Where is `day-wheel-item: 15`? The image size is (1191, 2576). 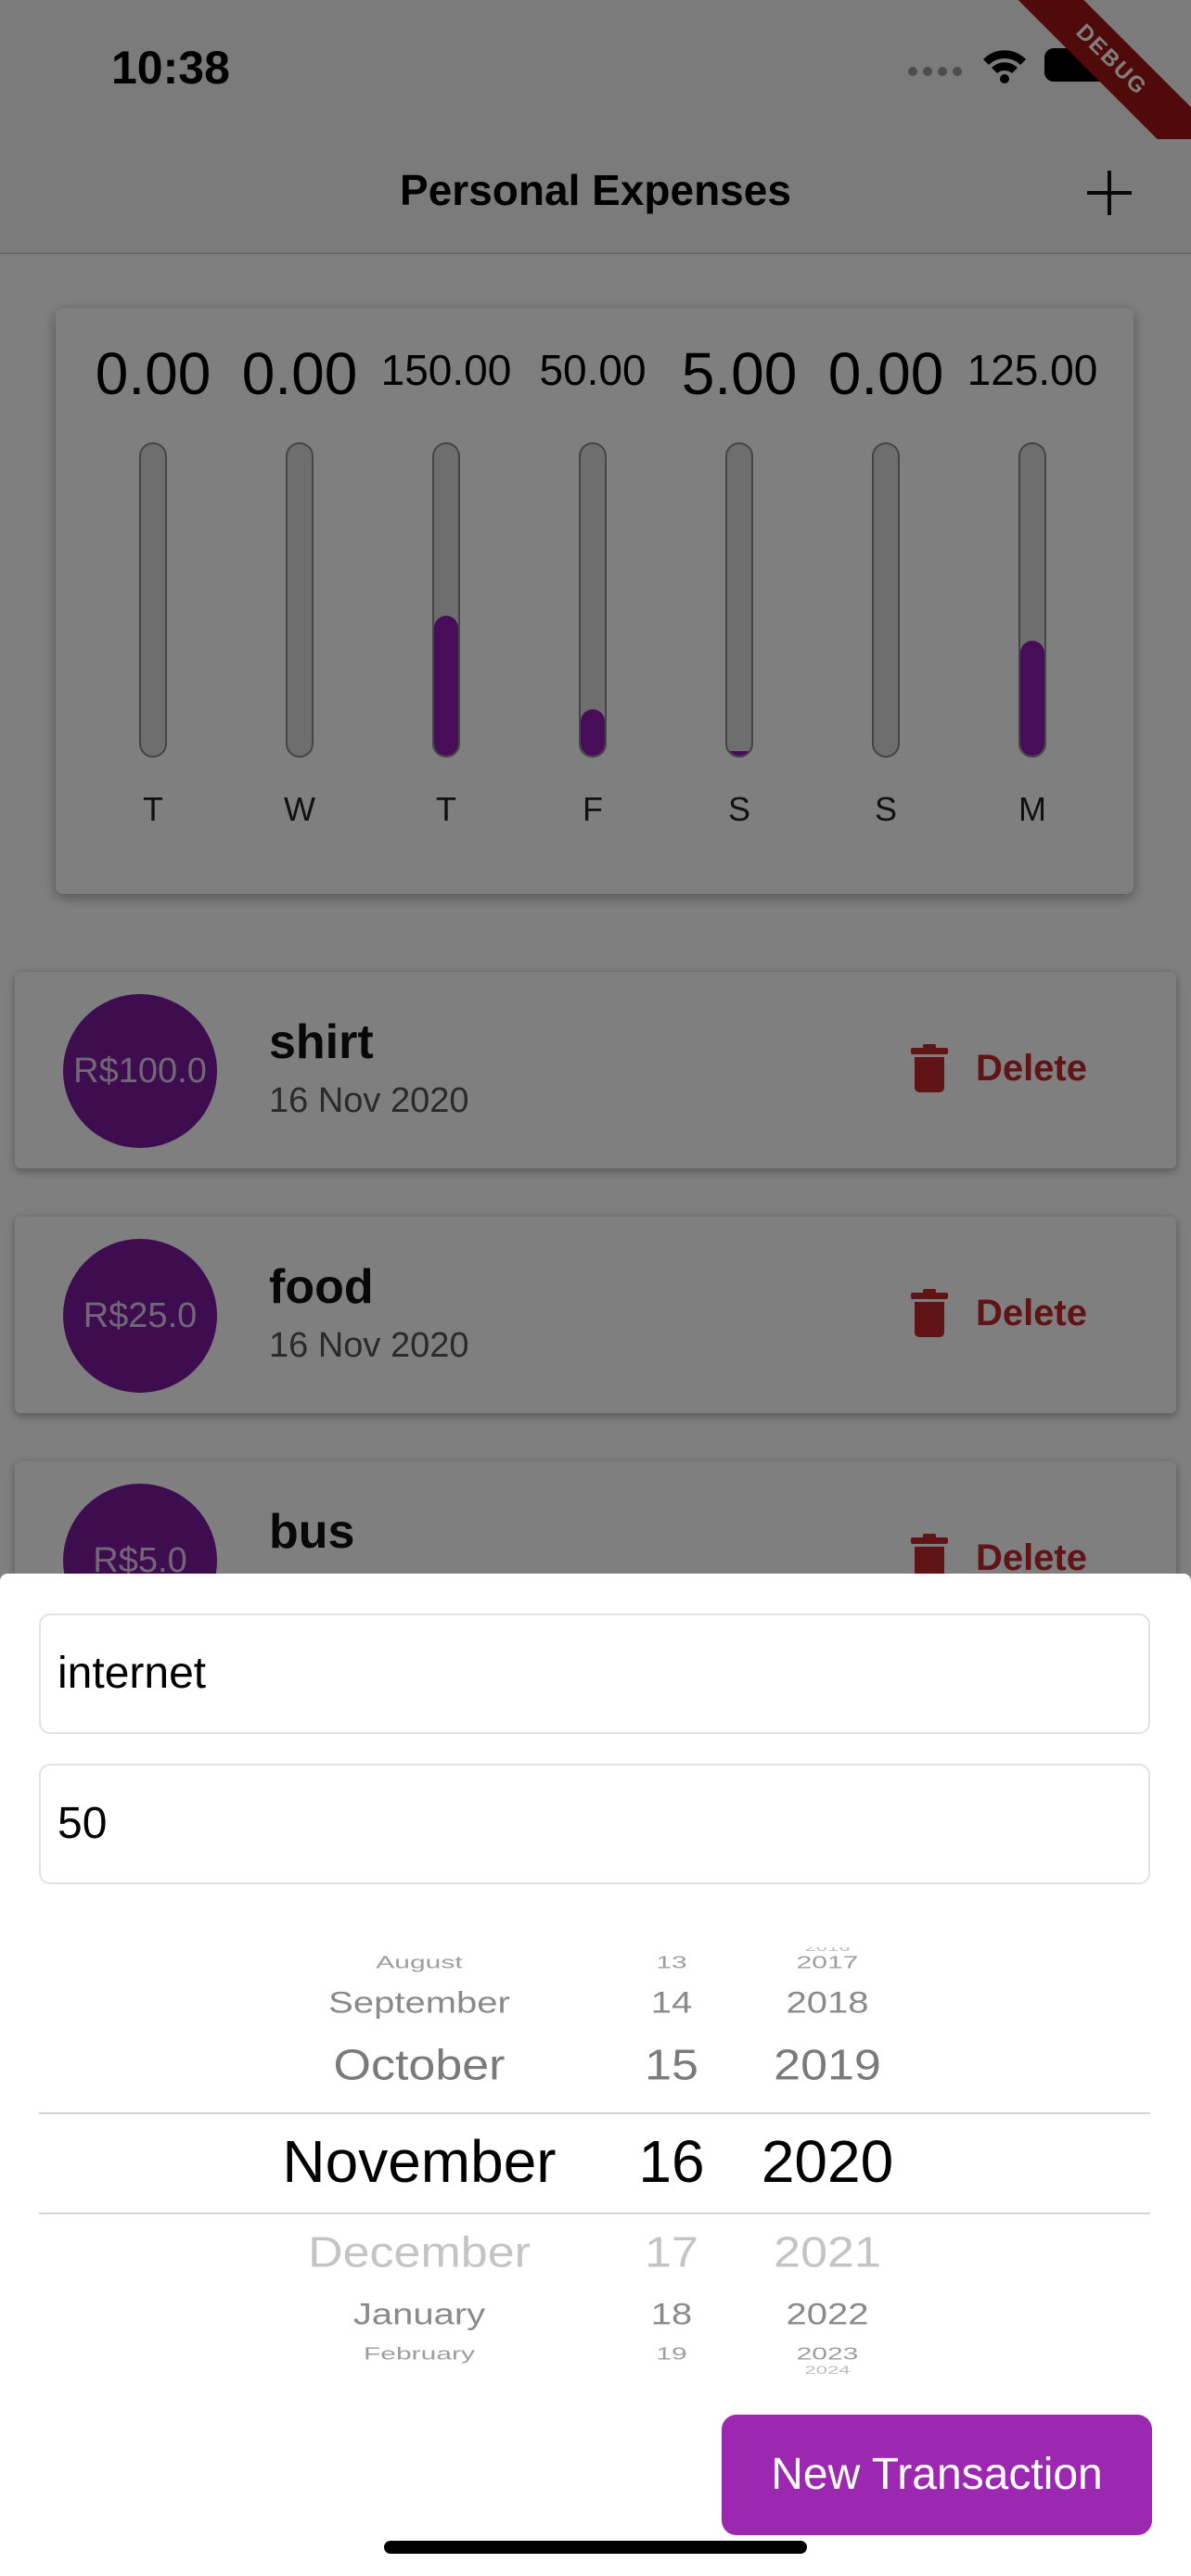 day-wheel-item: 15 is located at coordinates (671, 2065).